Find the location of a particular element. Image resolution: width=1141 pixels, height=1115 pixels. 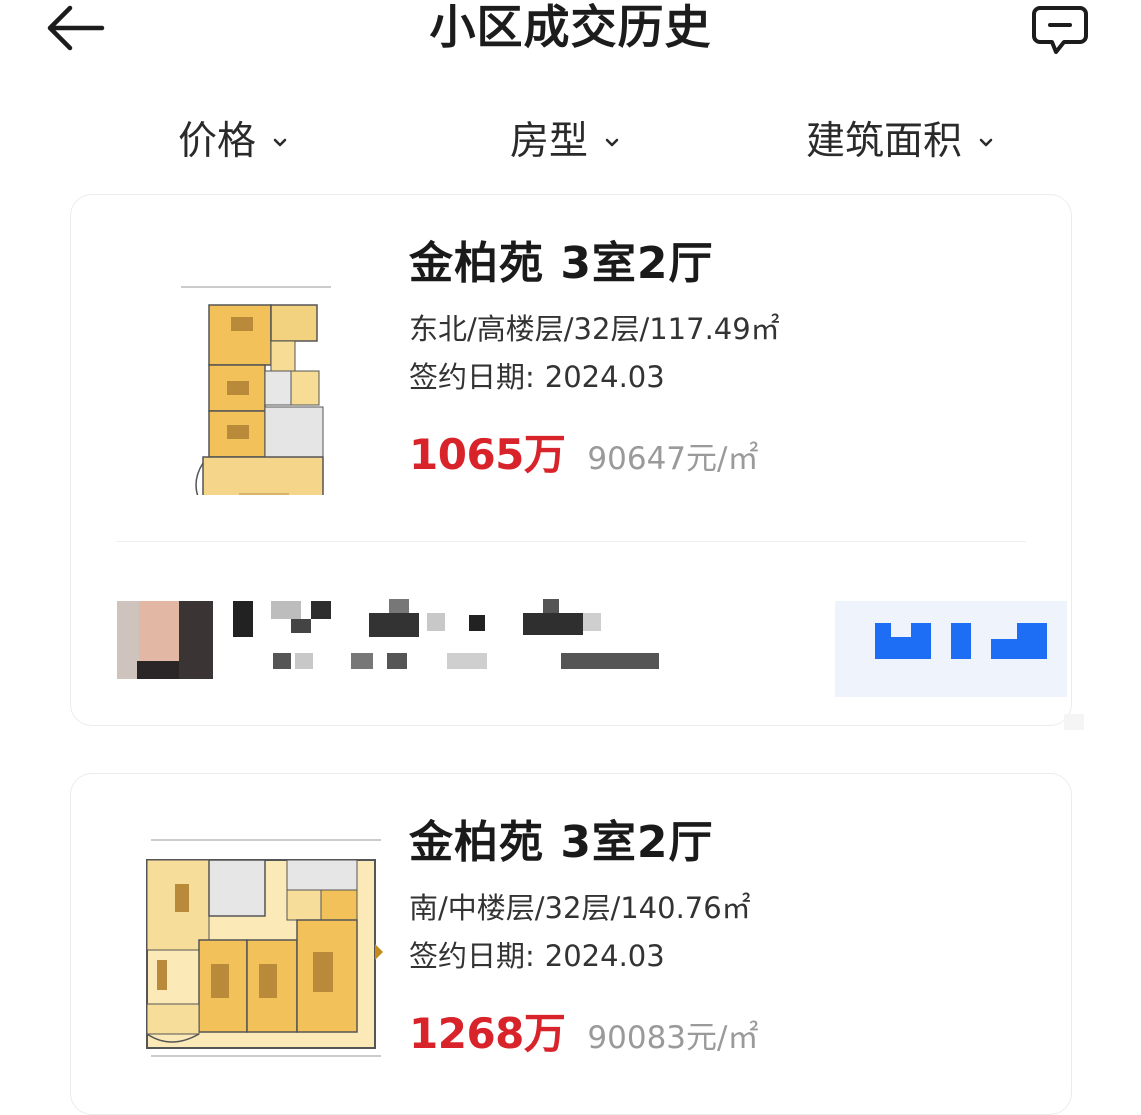

contact-agent-button is located at coordinates (951, 649).